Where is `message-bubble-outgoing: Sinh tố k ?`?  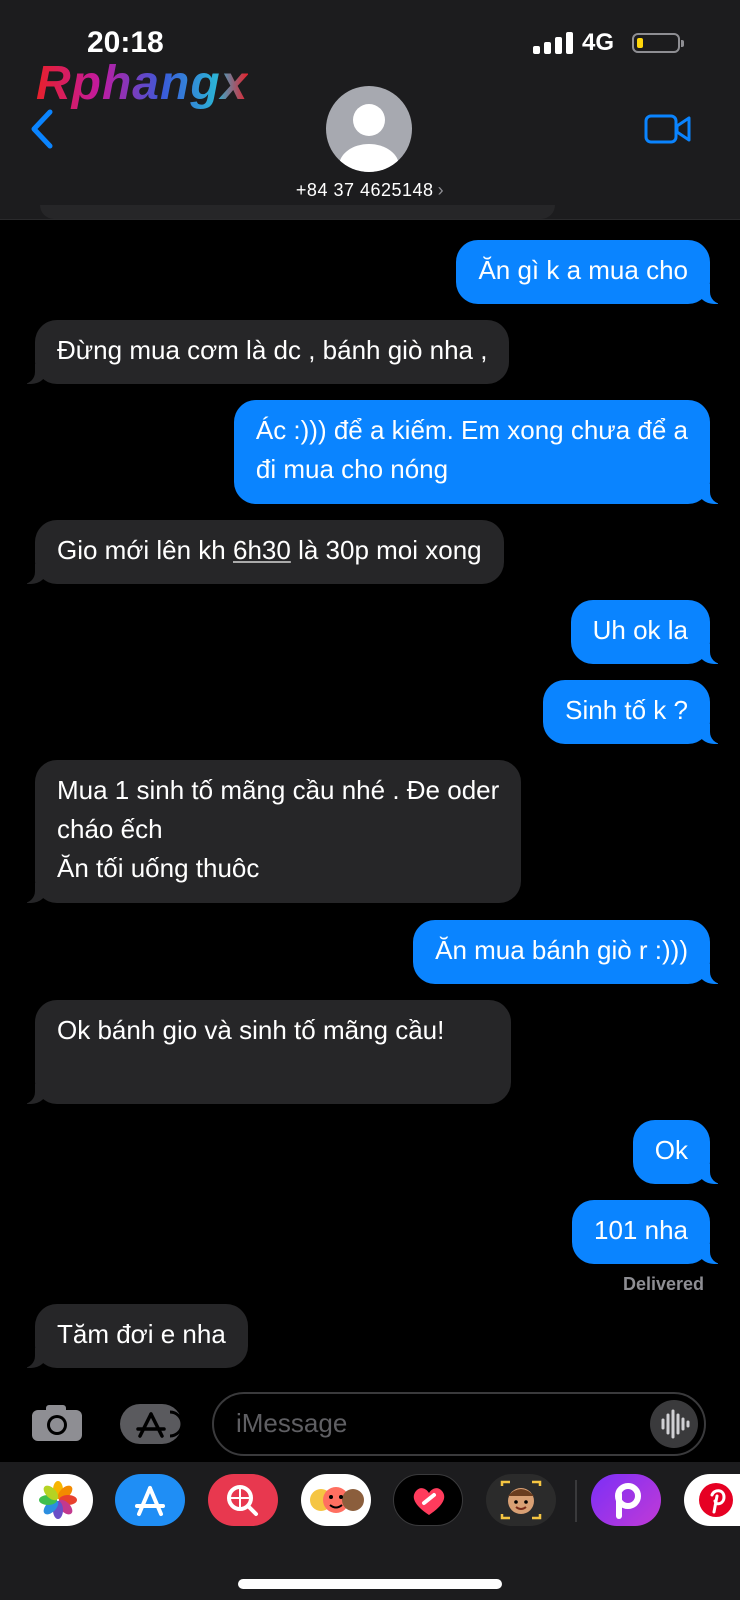
message-bubble-outgoing: Sinh tố k ? is located at coordinates (637, 712).